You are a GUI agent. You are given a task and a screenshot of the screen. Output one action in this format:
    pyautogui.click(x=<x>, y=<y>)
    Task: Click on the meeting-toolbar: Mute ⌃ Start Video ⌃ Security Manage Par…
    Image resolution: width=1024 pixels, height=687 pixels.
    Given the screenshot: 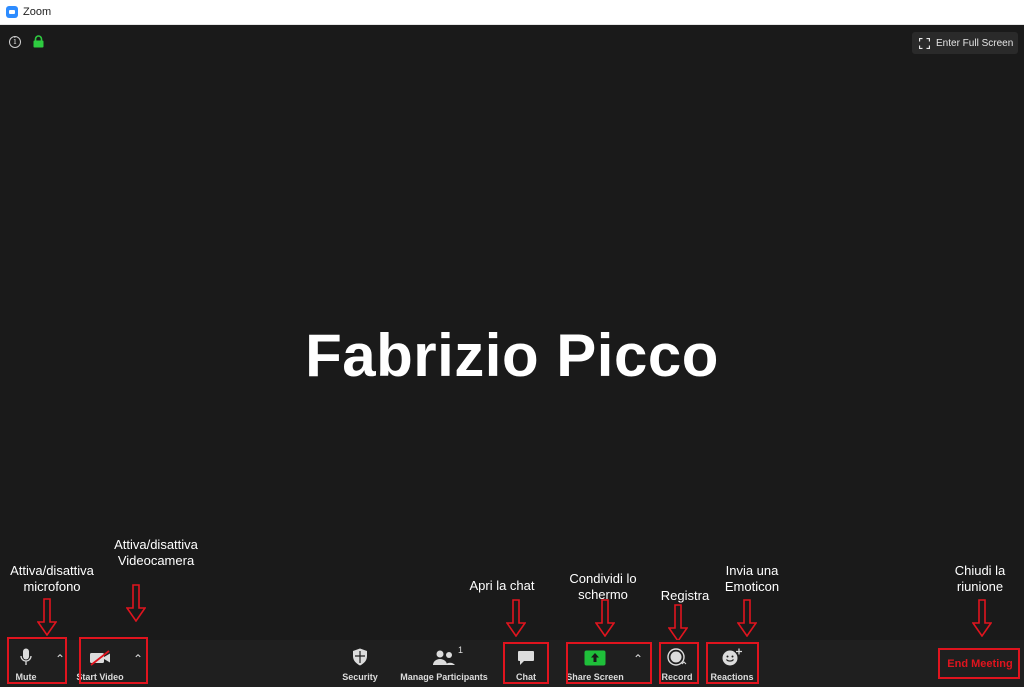 What is the action you would take?
    pyautogui.click(x=512, y=662)
    